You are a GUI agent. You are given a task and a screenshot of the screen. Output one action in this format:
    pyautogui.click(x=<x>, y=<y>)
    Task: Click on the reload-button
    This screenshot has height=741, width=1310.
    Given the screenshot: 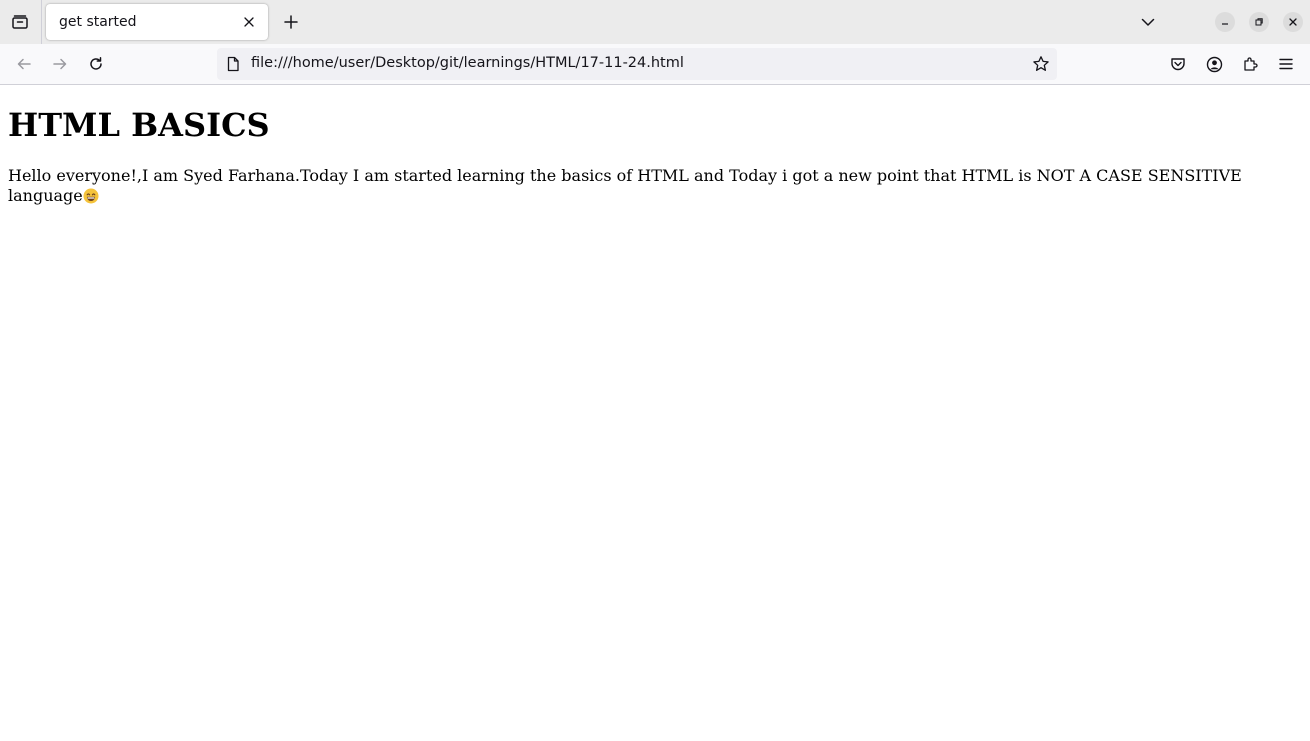 What is the action you would take?
    pyautogui.click(x=96, y=64)
    